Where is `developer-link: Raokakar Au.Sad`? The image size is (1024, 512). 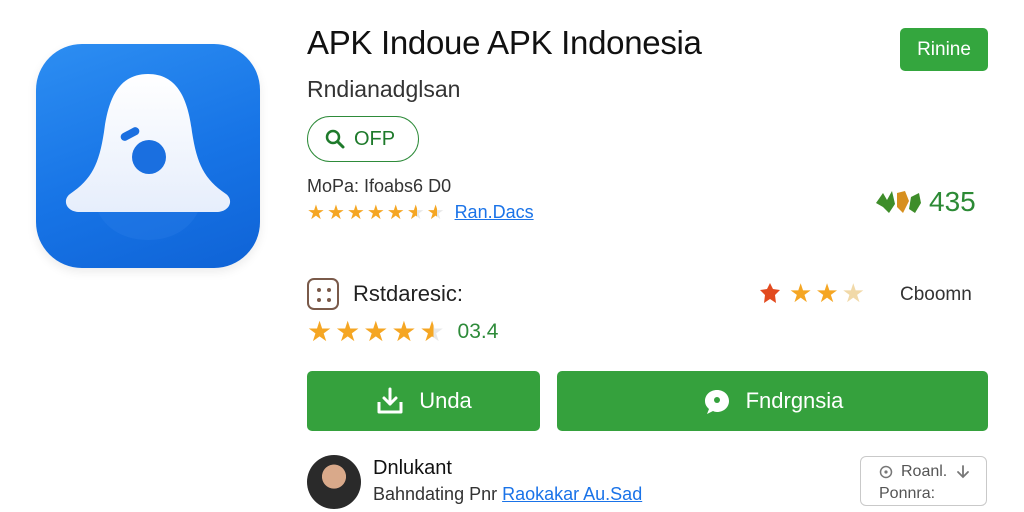 developer-link: Raokakar Au.Sad is located at coordinates (572, 494).